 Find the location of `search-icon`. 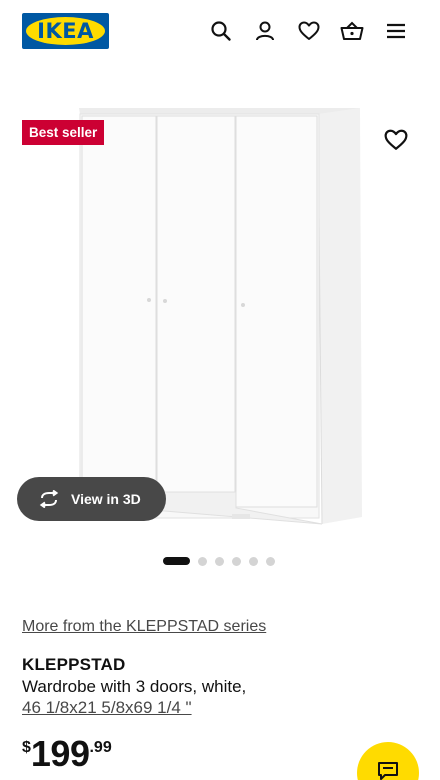

search-icon is located at coordinates (221, 31).